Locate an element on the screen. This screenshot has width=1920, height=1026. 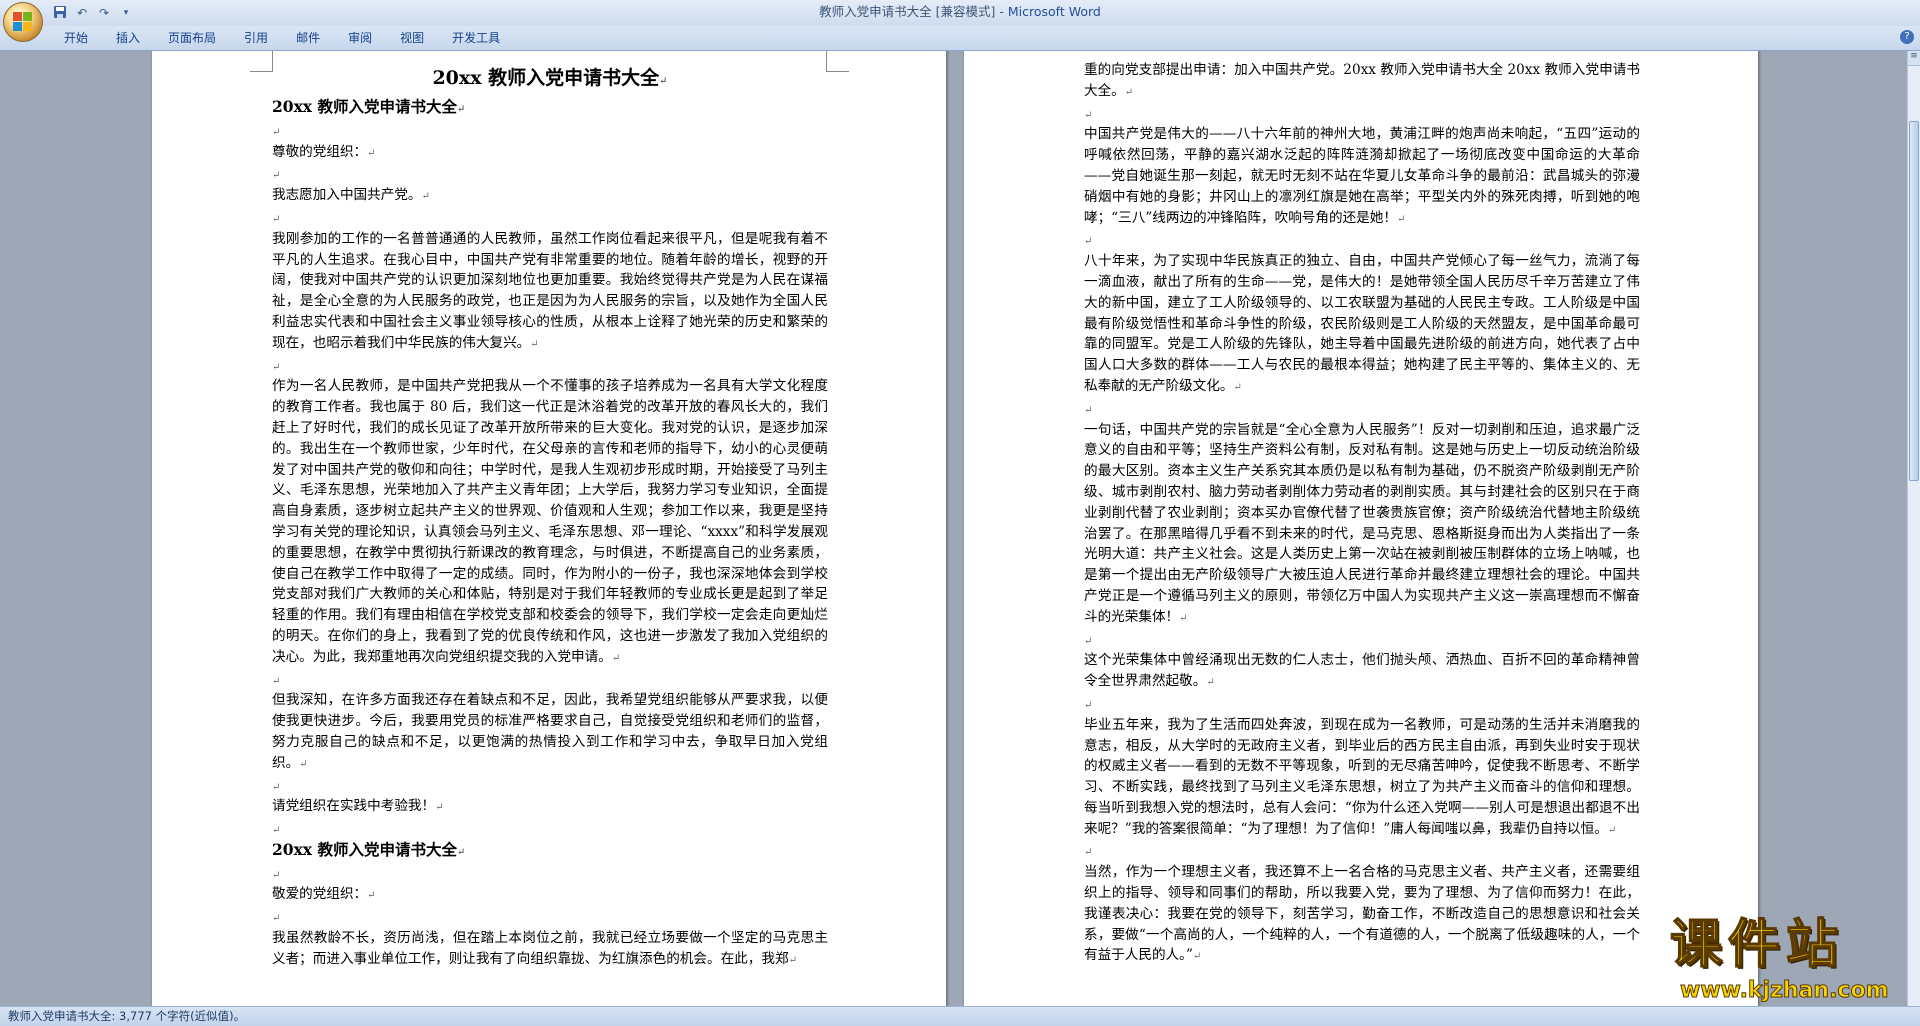
body-paragraph: 敬爱的党组织：↵ is located at coordinates (550, 895).